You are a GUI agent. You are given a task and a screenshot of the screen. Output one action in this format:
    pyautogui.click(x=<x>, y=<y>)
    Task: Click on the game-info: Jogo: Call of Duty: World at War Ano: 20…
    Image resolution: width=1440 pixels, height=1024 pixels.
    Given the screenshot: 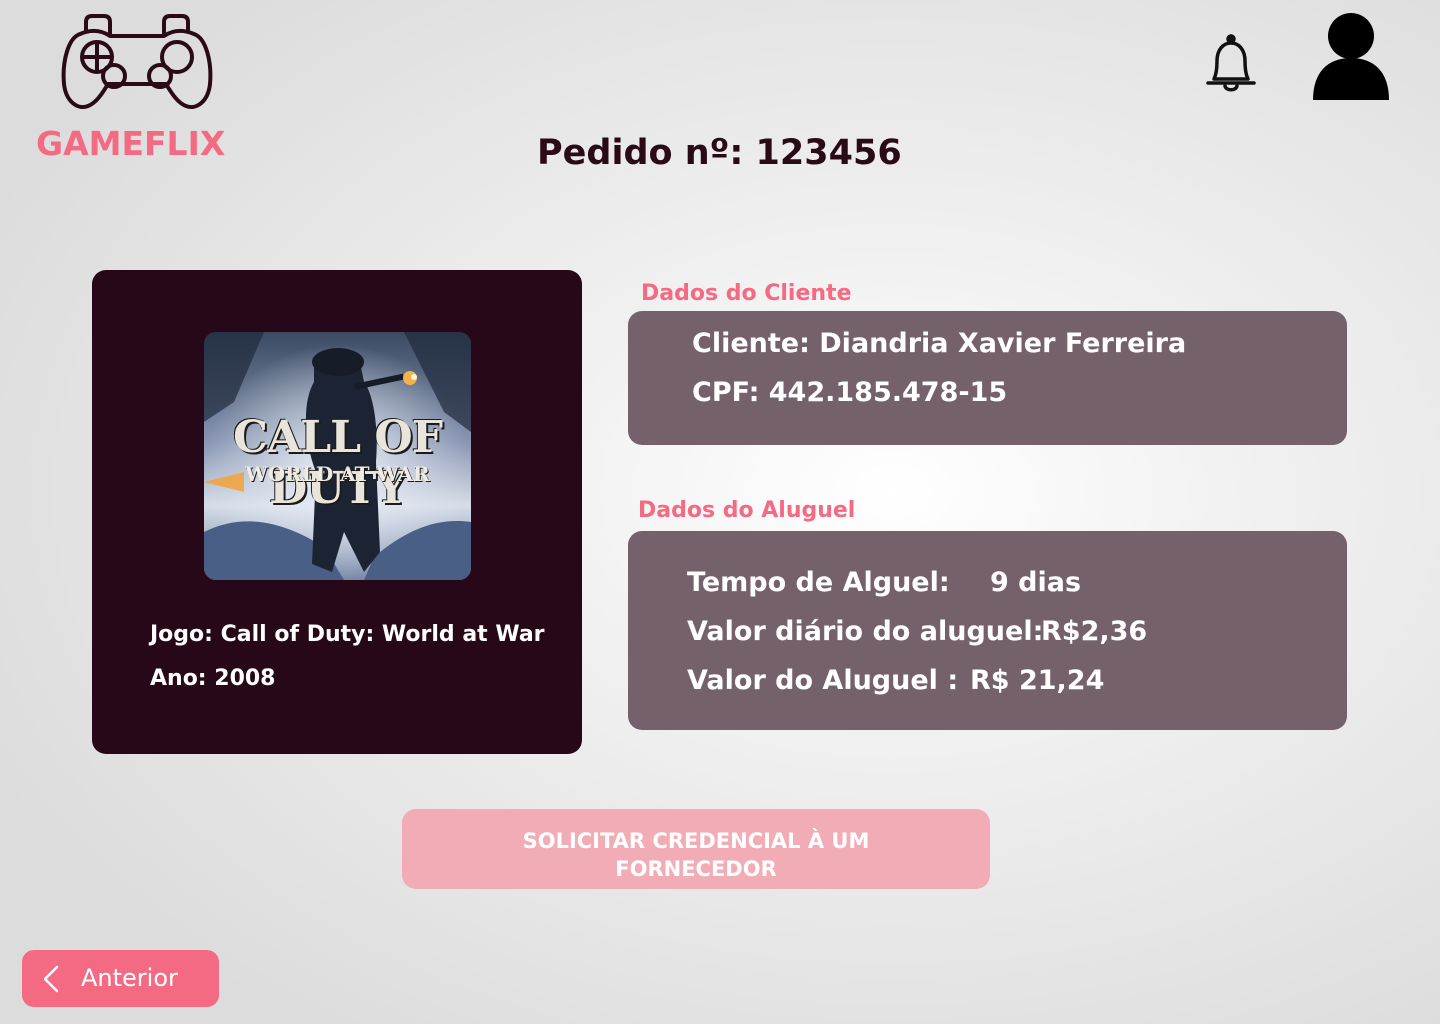 What is the action you would take?
    pyautogui.click(x=347, y=662)
    